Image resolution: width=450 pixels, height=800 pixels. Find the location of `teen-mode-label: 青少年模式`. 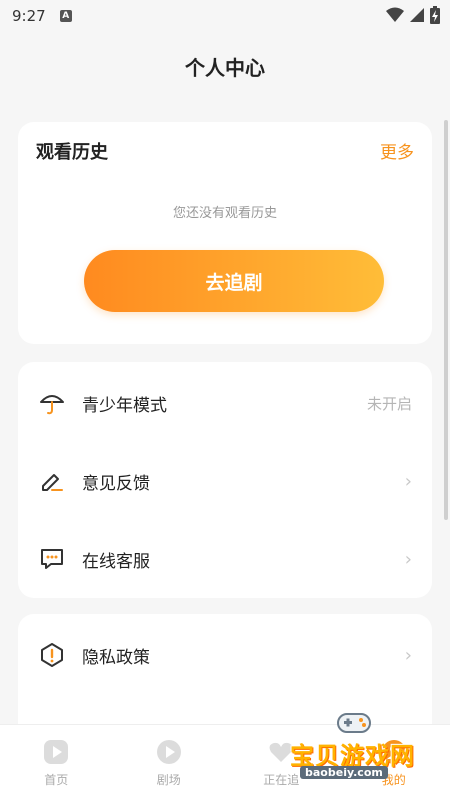

teen-mode-label: 青少年模式 is located at coordinates (124, 405).